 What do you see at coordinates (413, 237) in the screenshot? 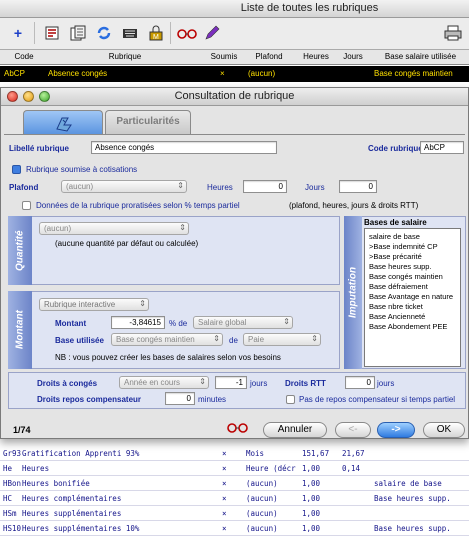
I see `list-item: salaire de base` at bounding box center [413, 237].